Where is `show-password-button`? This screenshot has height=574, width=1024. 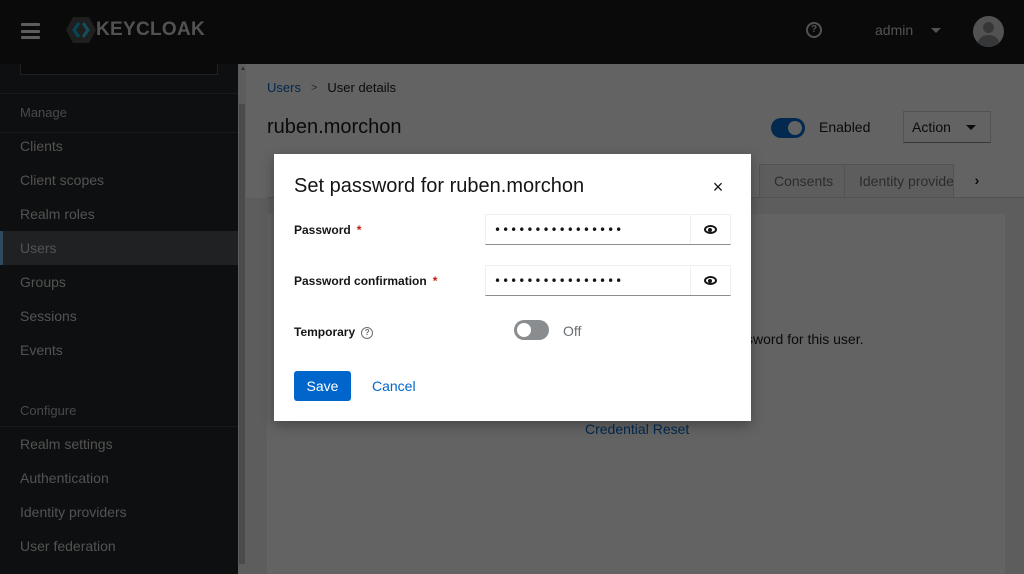 show-password-button is located at coordinates (710, 229).